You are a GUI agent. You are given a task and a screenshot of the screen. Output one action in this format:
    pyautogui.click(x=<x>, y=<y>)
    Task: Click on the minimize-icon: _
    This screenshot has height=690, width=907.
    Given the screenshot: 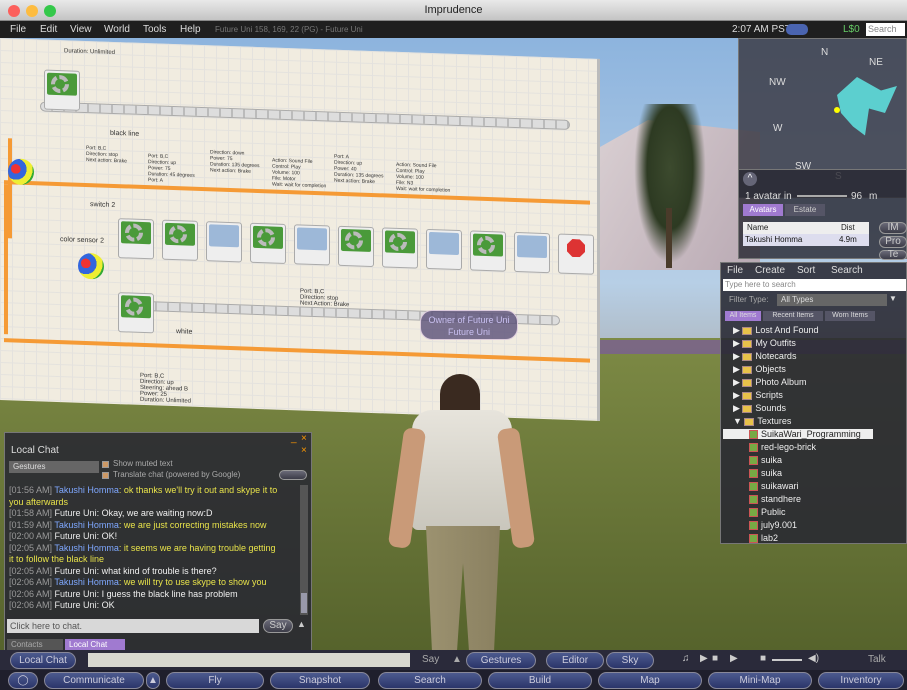 What is the action you would take?
    pyautogui.click(x=294, y=438)
    